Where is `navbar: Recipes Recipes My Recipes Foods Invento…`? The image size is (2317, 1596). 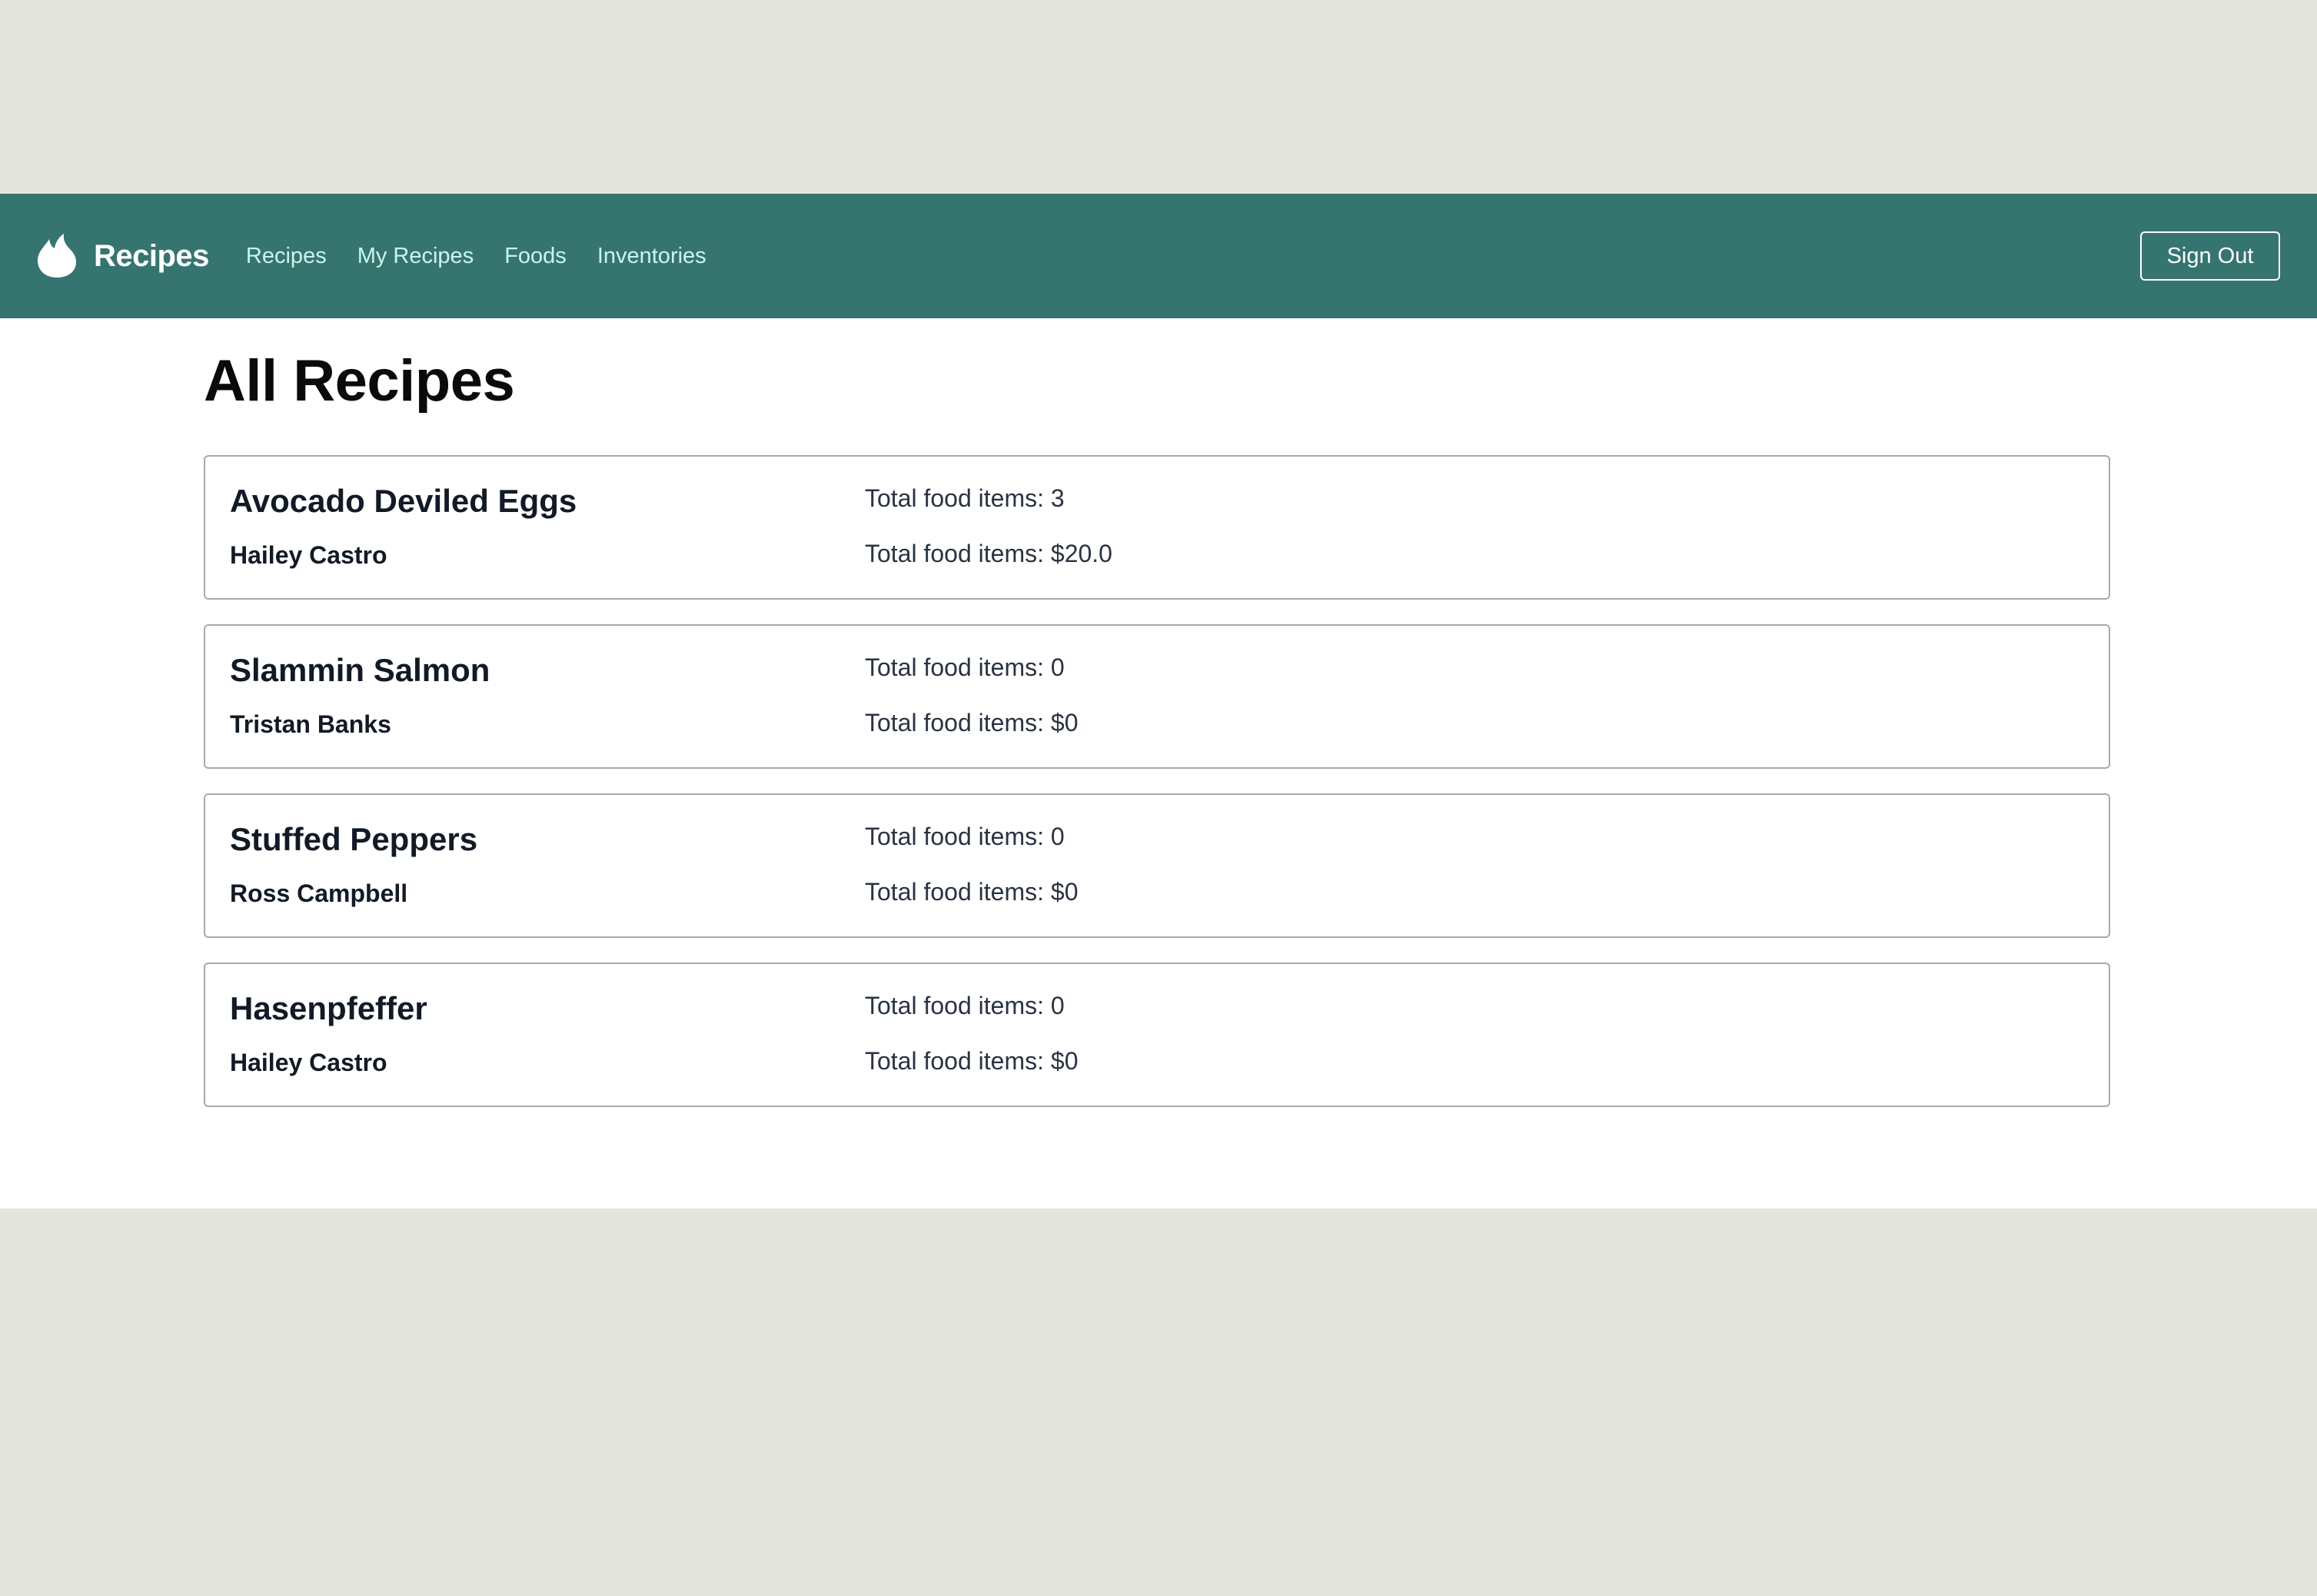
navbar: Recipes Recipes My Recipes Foods Invento… is located at coordinates (1158, 256).